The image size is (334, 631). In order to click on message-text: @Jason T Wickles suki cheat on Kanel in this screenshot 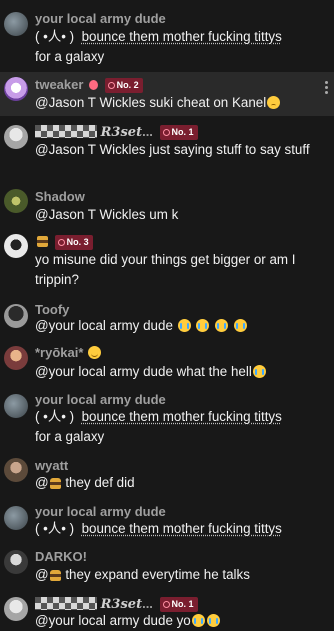, I will do `click(181, 103)`.